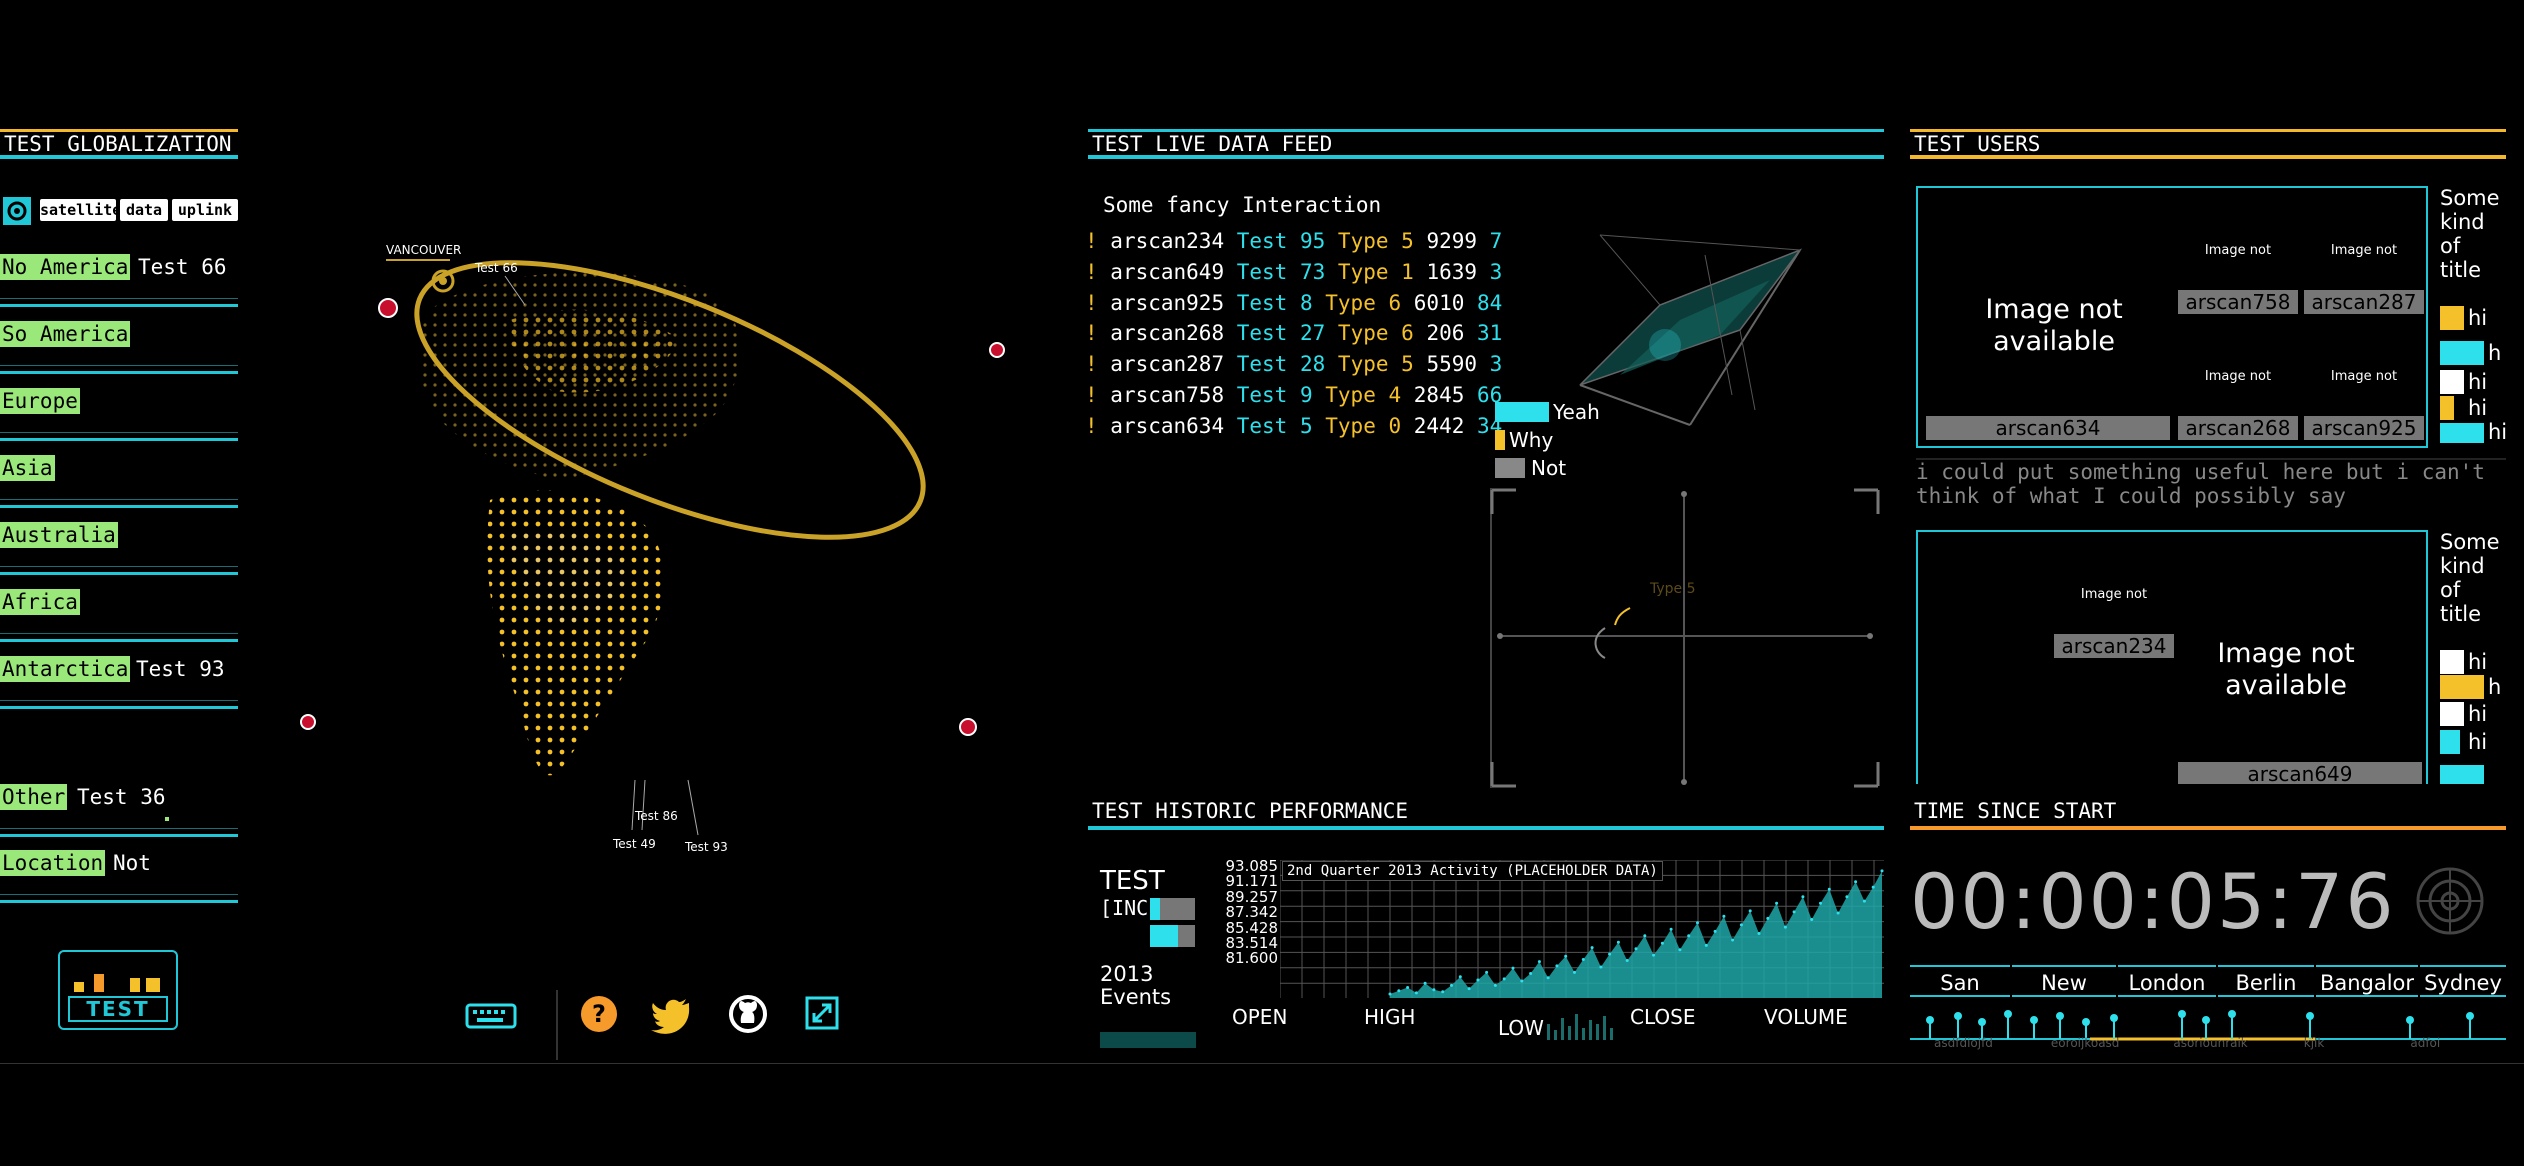  What do you see at coordinates (17, 211) in the screenshot?
I see `satellite-toggle-icon` at bounding box center [17, 211].